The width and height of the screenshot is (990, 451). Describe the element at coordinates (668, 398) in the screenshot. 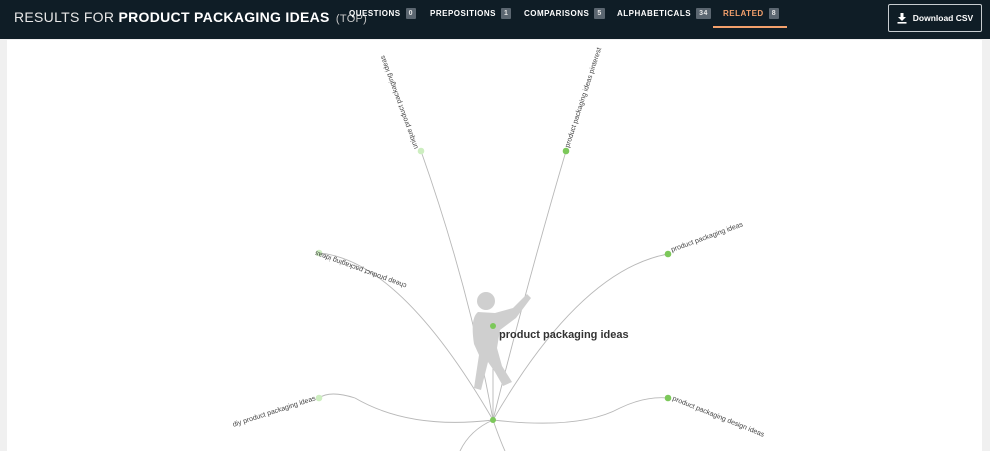

I see `node-design` at that location.